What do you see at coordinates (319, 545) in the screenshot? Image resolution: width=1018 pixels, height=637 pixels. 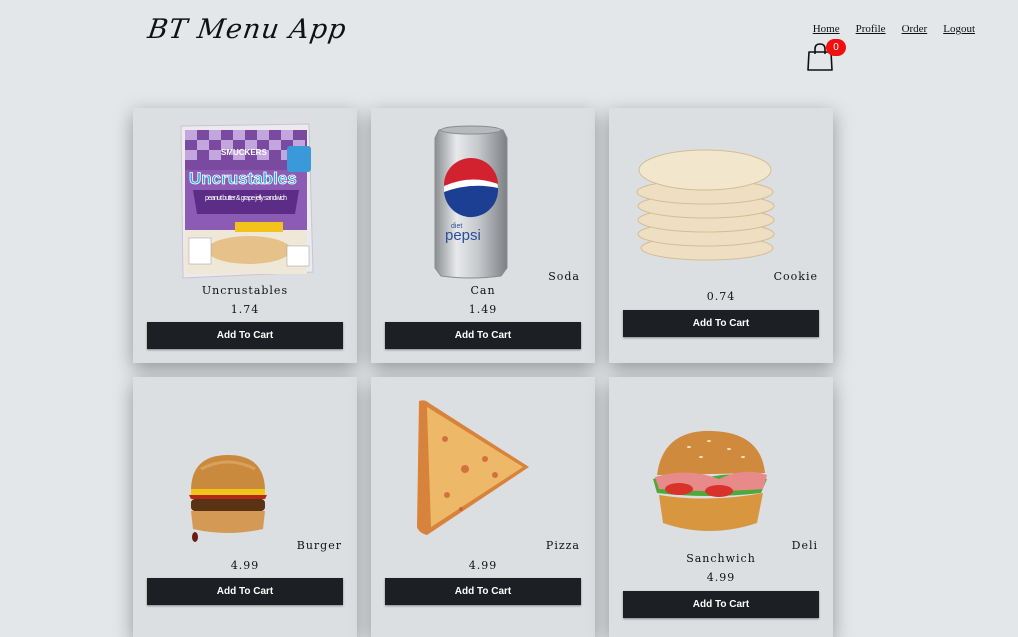 I see `menu-item-category: Burger` at bounding box center [319, 545].